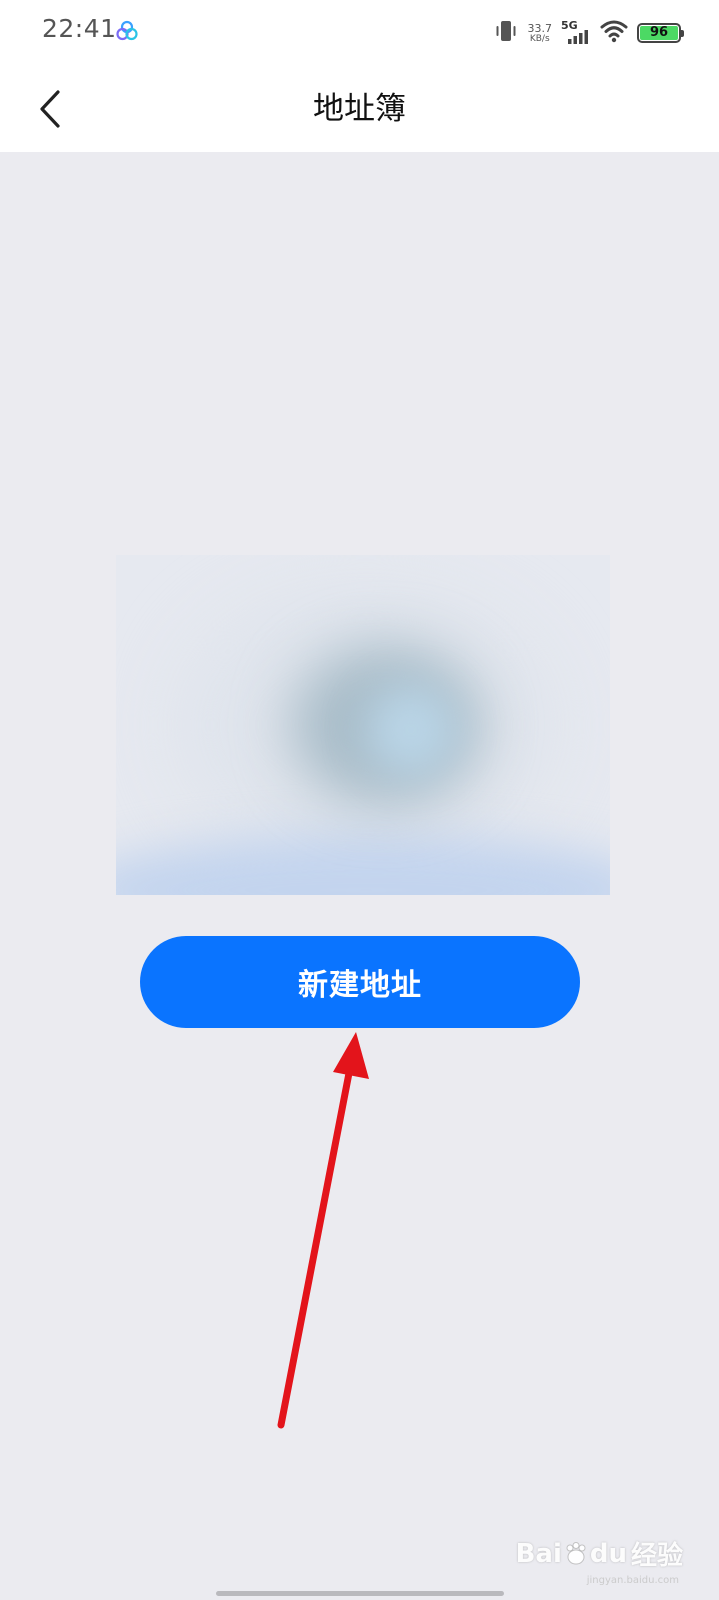  What do you see at coordinates (360, 982) in the screenshot?
I see `new-address-button: 新建地址` at bounding box center [360, 982].